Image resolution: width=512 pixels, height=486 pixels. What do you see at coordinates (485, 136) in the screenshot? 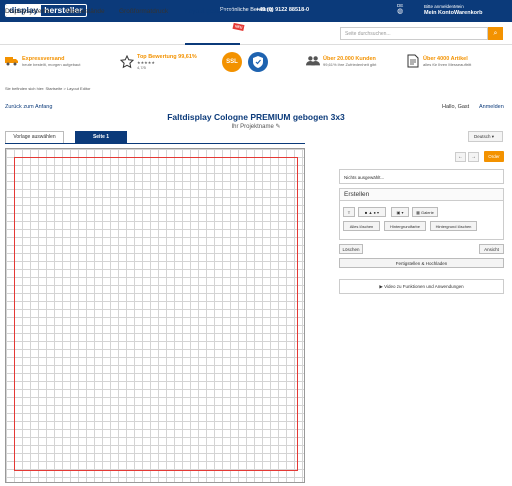
I see `language-select: Deutsch ▾` at bounding box center [485, 136].